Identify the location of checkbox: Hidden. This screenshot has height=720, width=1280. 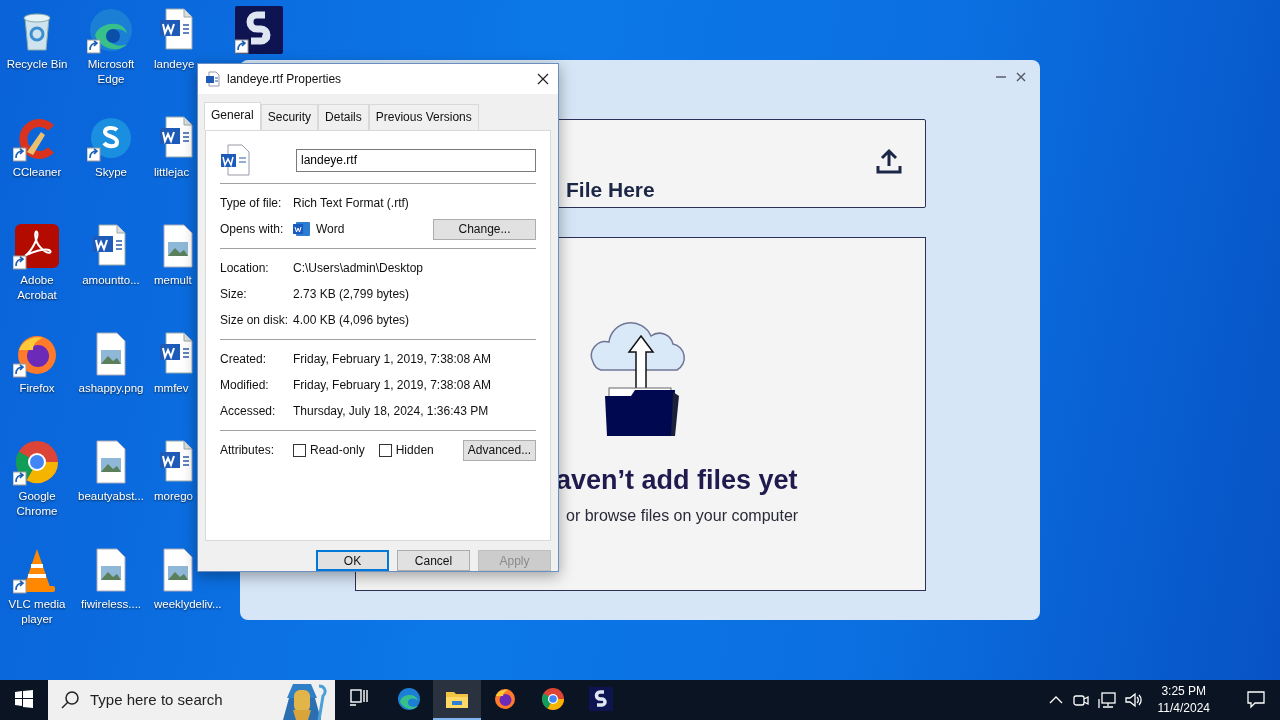
(406, 450).